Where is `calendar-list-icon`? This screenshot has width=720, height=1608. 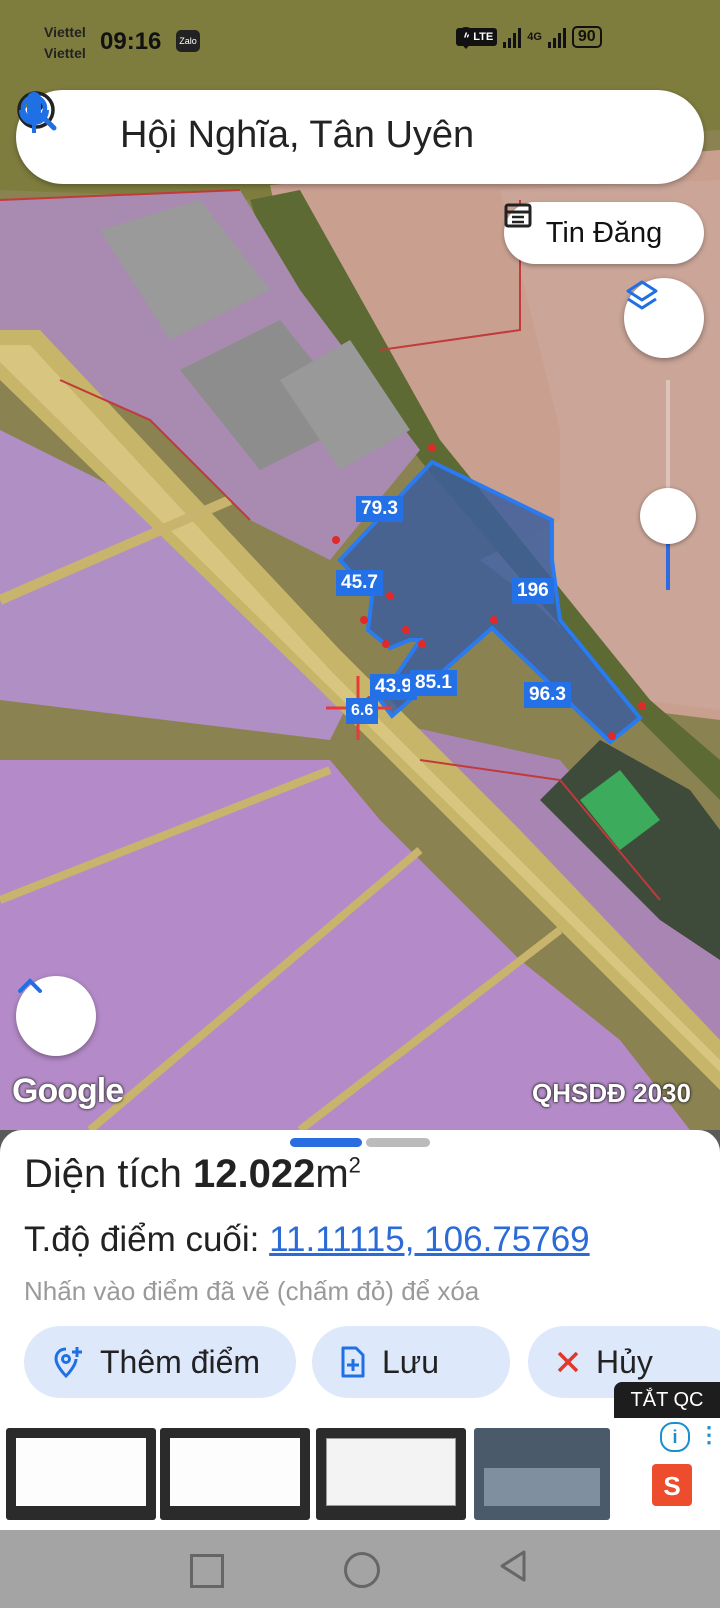
calendar-list-icon is located at coordinates (518, 215).